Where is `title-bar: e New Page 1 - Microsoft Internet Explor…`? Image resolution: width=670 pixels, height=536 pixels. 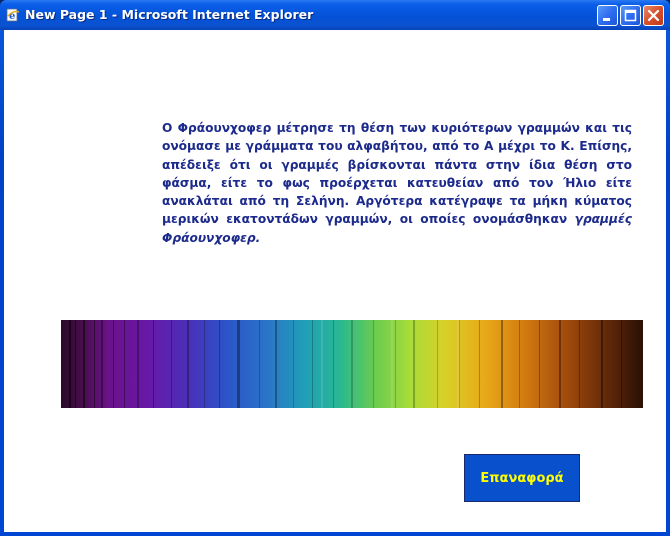
title-bar: e New Page 1 - Microsoft Internet Explor… is located at coordinates (335, 15).